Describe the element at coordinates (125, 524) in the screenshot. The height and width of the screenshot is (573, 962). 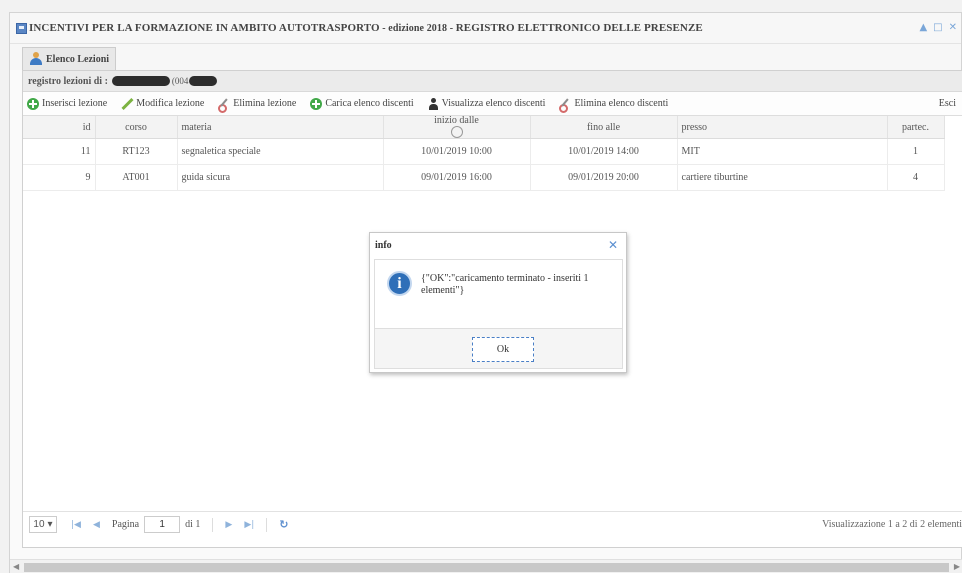
I see `page-label: Pagina` at that location.